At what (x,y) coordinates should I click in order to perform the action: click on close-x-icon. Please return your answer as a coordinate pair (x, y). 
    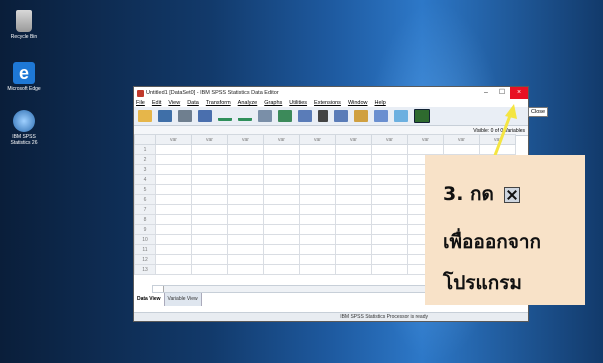
    Looking at the image, I should click on (511, 194).